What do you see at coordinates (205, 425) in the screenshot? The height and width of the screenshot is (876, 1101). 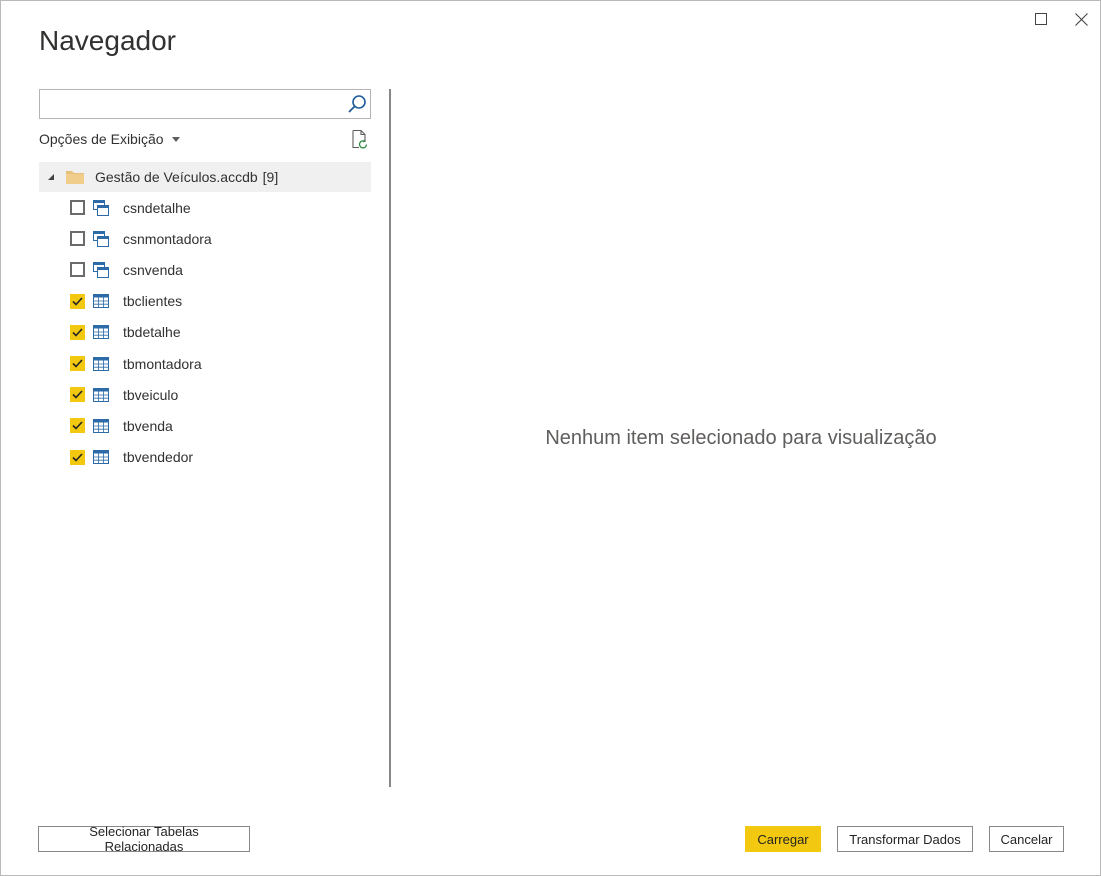 I see `tree-item: tbvenda` at bounding box center [205, 425].